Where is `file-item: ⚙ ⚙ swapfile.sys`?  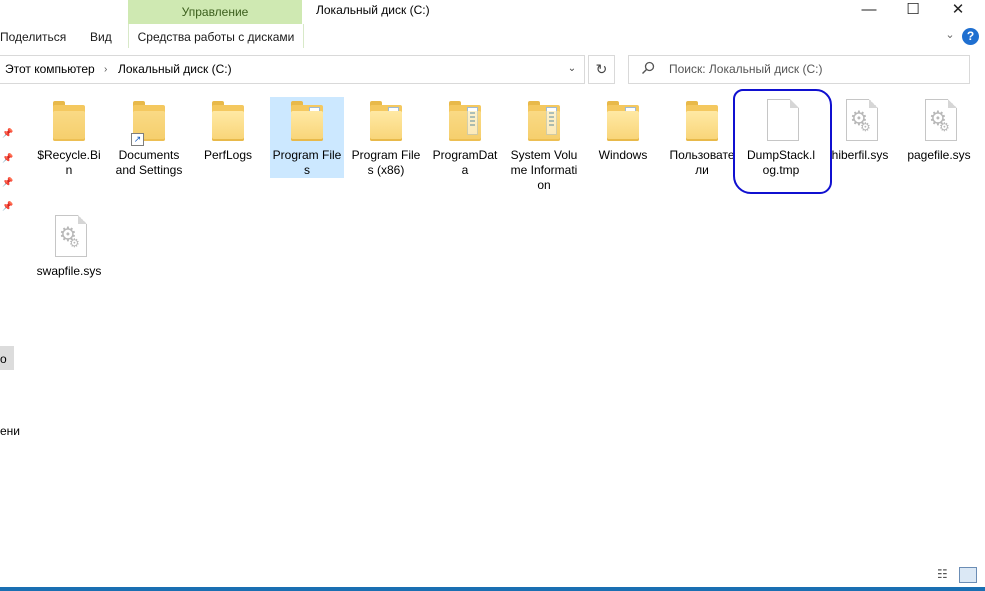 file-item: ⚙ ⚙ swapfile.sys is located at coordinates (69, 246).